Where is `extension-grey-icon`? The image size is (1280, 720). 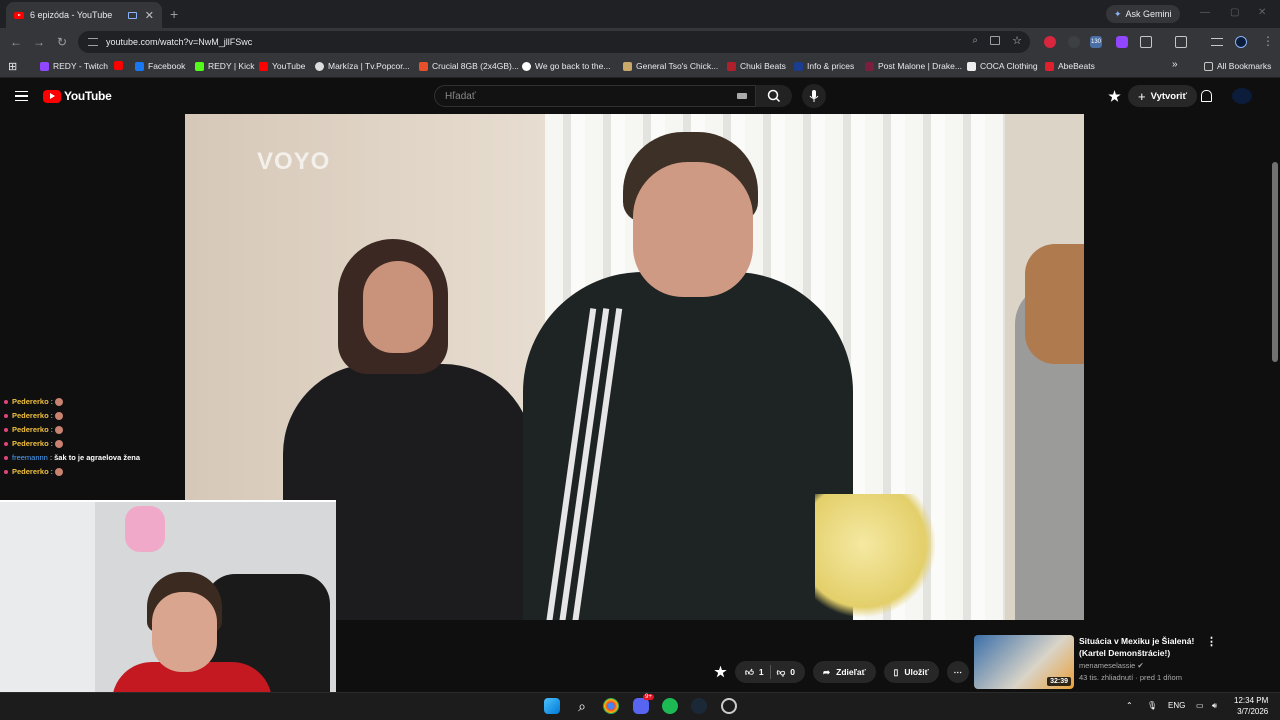 extension-grey-icon is located at coordinates (1074, 42).